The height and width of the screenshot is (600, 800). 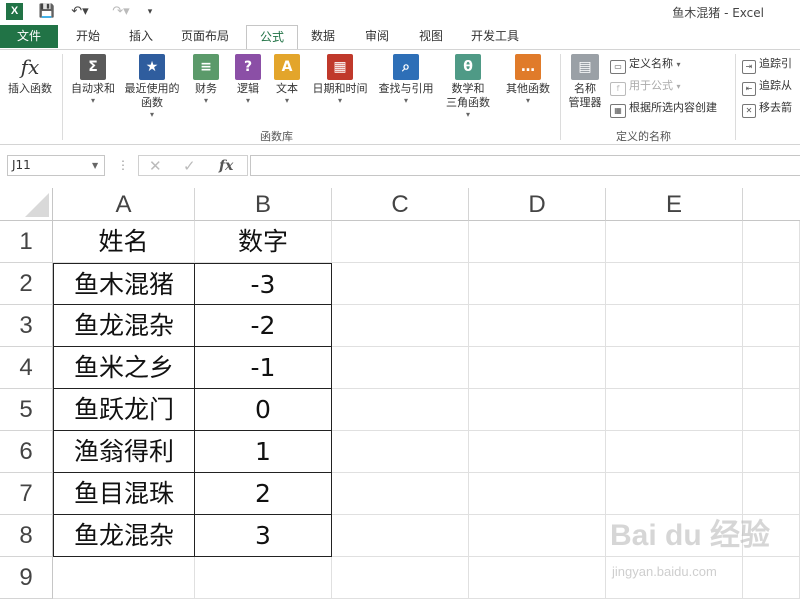 What do you see at coordinates (124, 494) in the screenshot?
I see `table-cell: 鱼目混珠` at bounding box center [124, 494].